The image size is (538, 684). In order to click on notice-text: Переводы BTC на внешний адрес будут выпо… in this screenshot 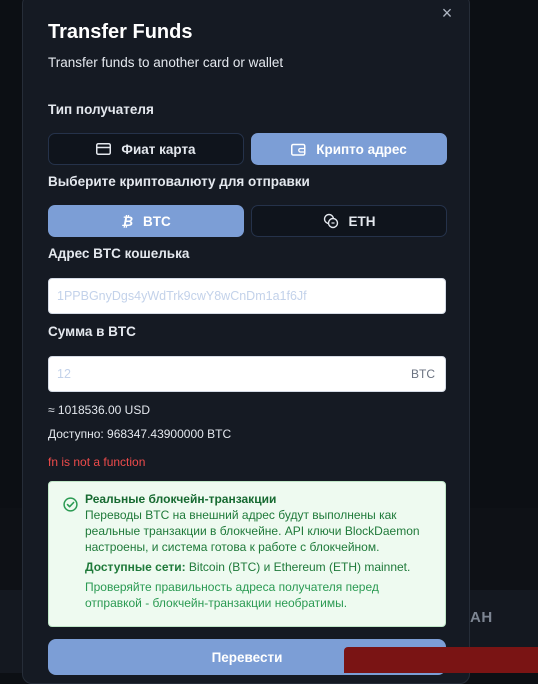, I will do `click(252, 531)`.